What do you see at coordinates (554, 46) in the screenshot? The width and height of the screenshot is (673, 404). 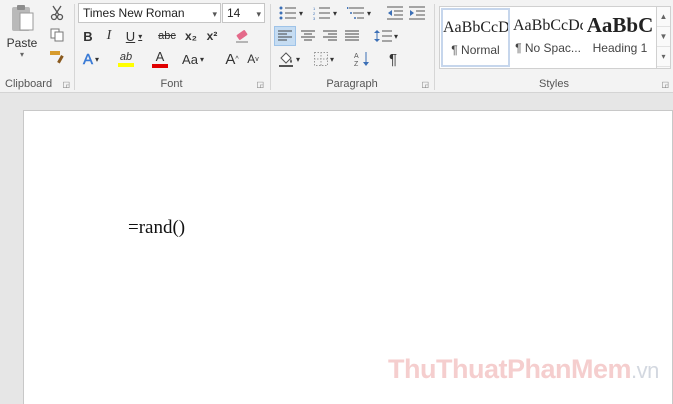 I see `styles-group: Styles ◲` at bounding box center [554, 46].